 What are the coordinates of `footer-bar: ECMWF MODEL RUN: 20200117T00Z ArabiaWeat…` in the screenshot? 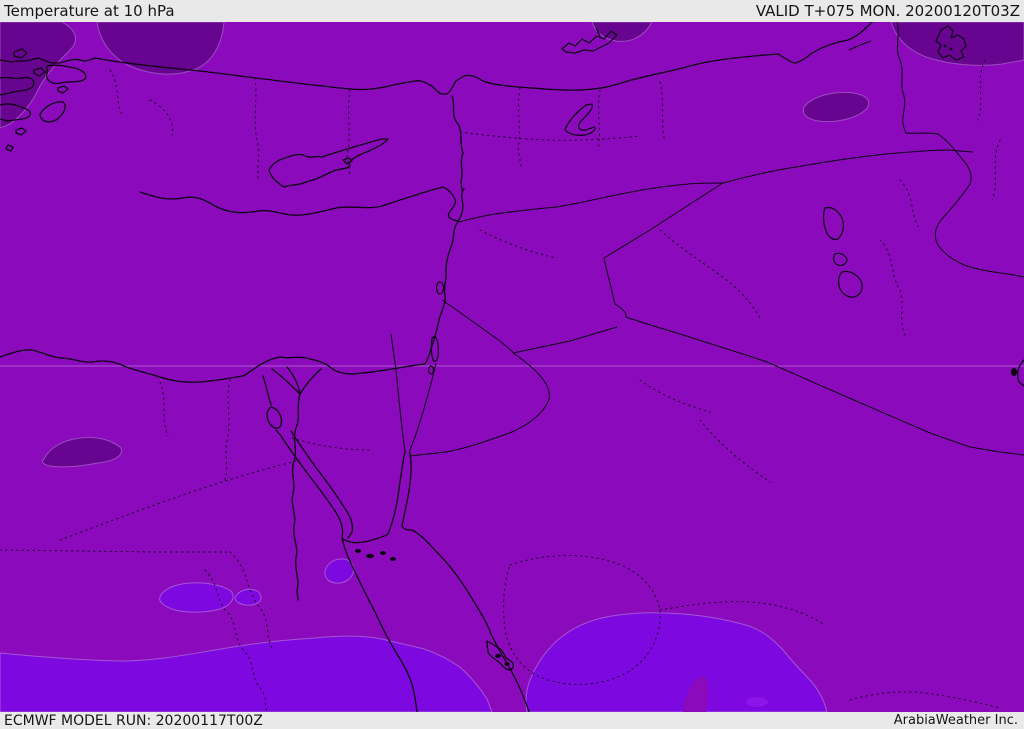 It's located at (512, 720).